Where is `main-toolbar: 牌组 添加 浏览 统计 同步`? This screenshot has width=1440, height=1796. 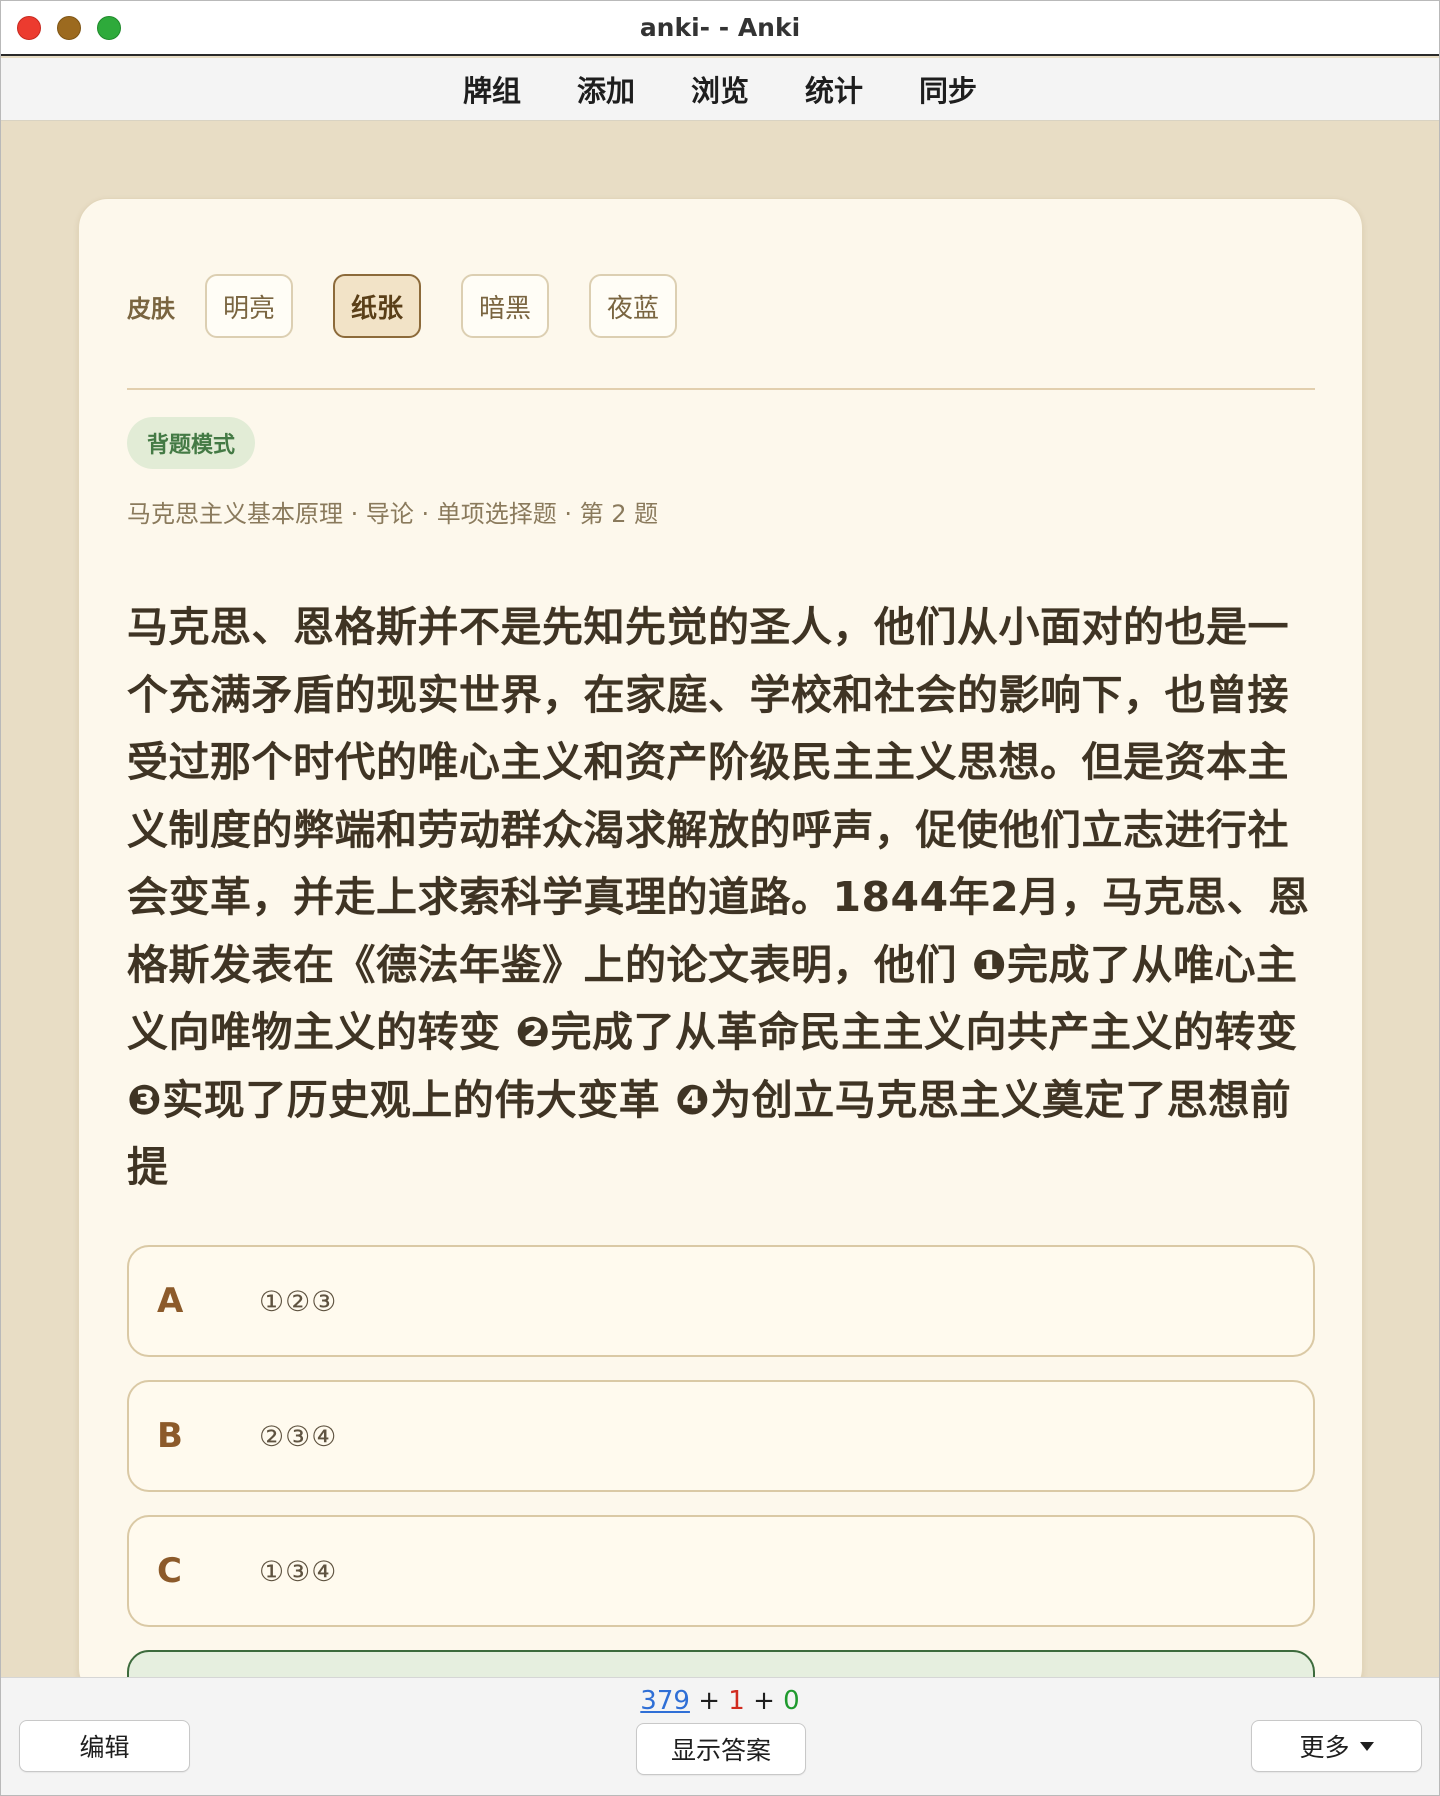 main-toolbar: 牌组 添加 浏览 统计 同步 is located at coordinates (720, 89).